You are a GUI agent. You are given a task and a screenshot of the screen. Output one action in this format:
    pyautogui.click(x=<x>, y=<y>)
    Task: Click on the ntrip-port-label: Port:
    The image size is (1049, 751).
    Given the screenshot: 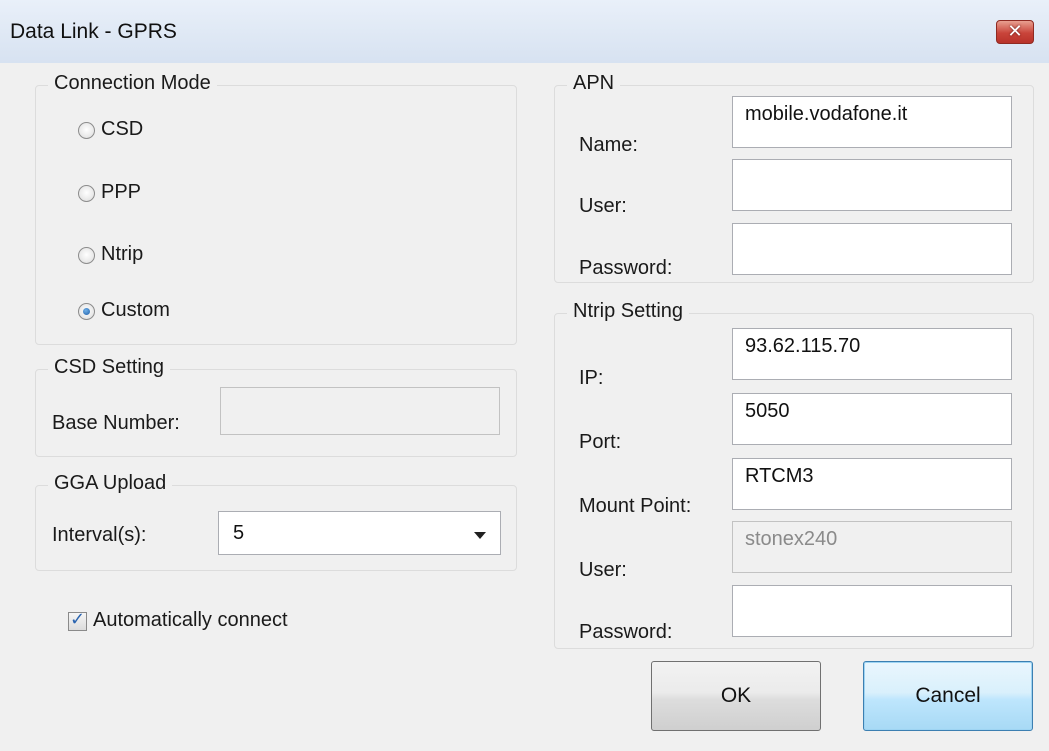 What is the action you would take?
    pyautogui.click(x=600, y=442)
    